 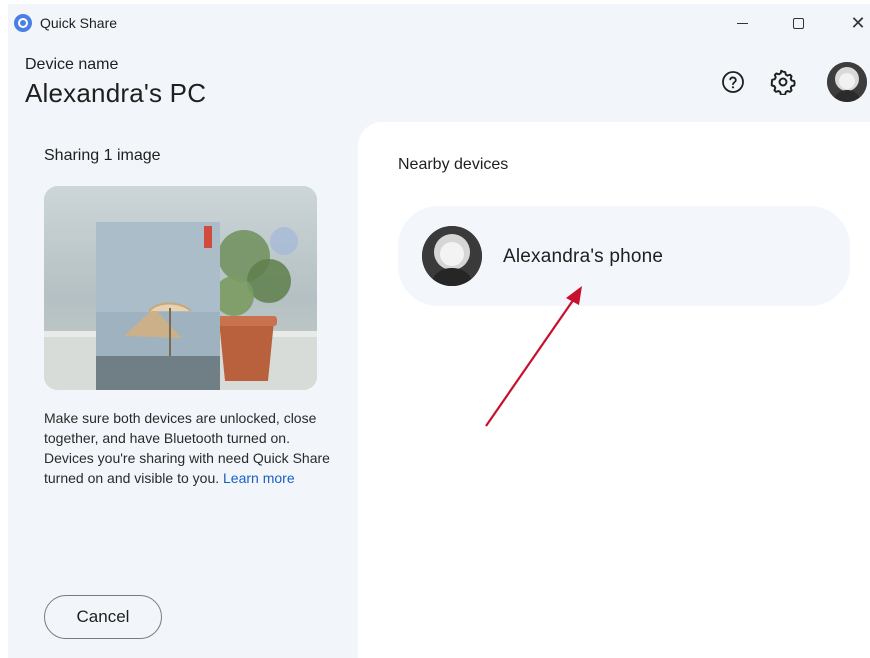 I want to click on close-icon: ✕, so click(x=858, y=22).